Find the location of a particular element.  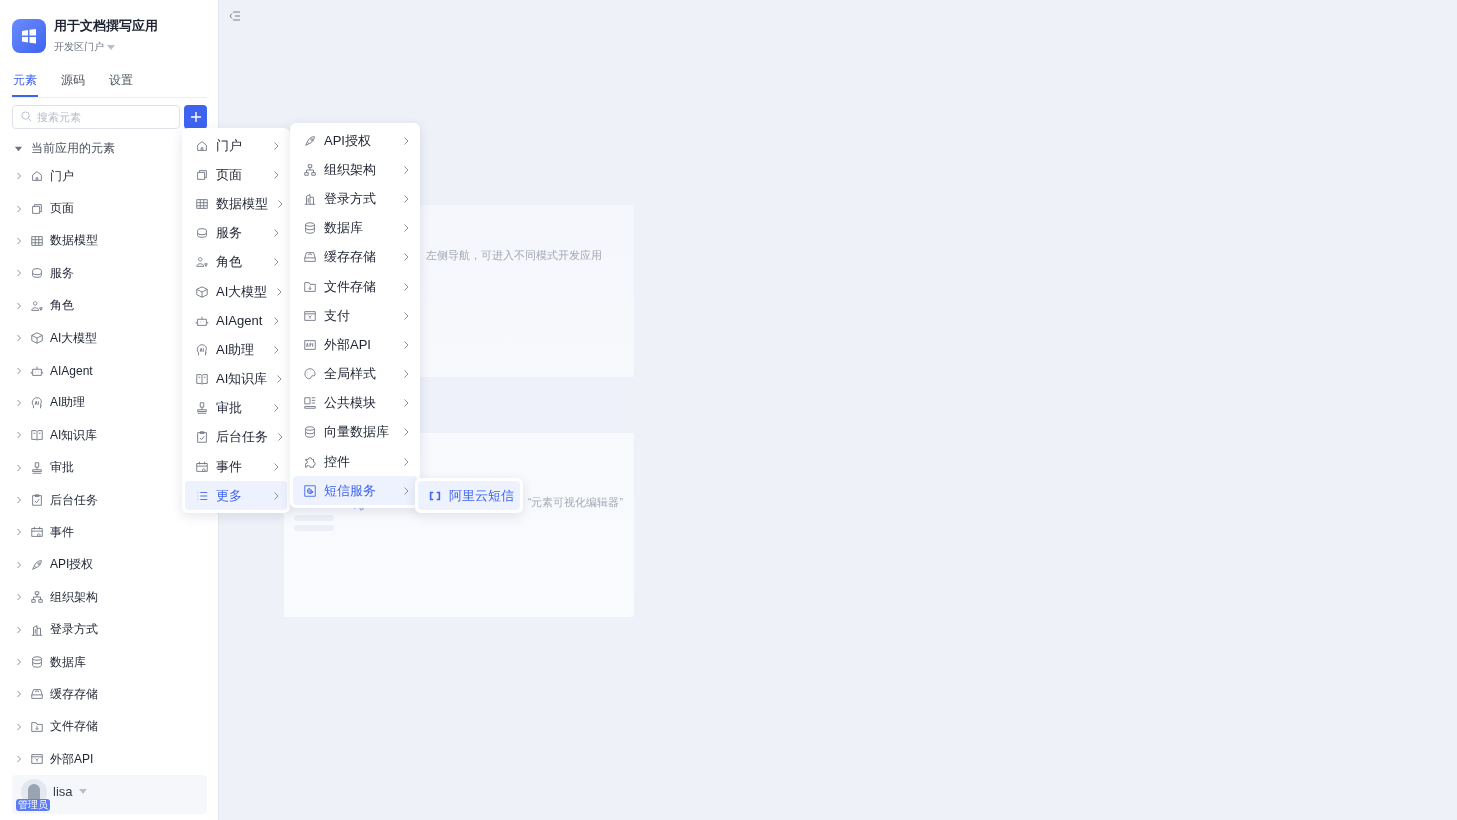

tree-item-label: 审批 is located at coordinates (62, 468).